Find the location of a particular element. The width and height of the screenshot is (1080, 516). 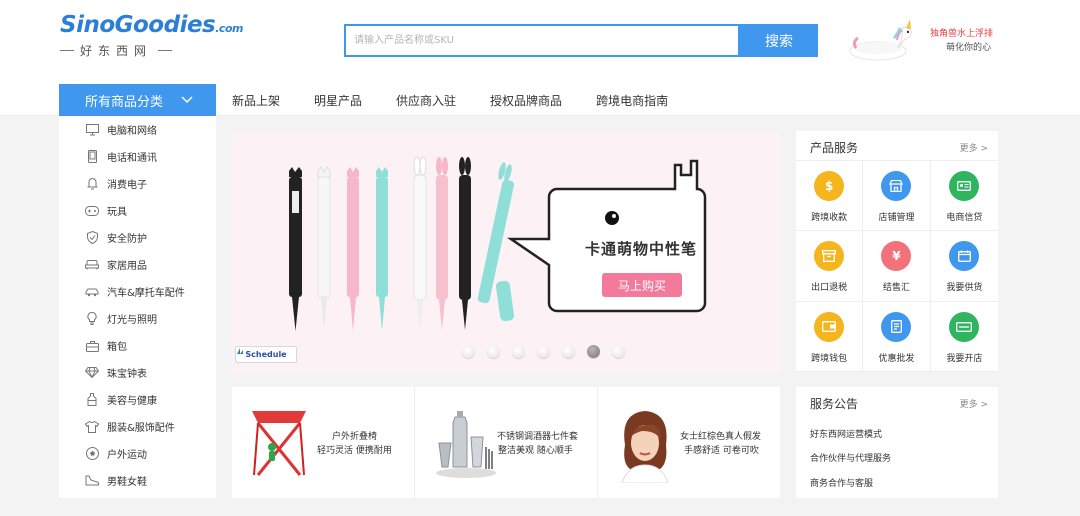

wig-model-icon is located at coordinates (645, 447).